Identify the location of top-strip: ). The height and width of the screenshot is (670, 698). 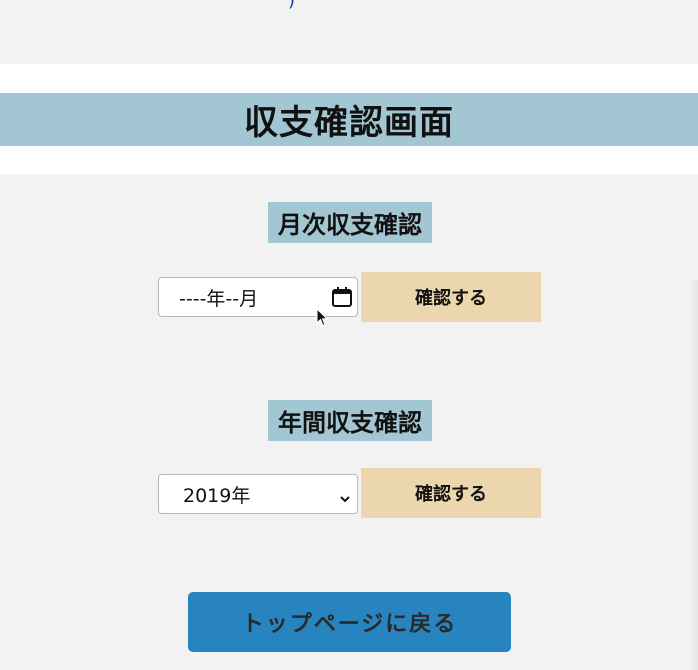
(349, 32).